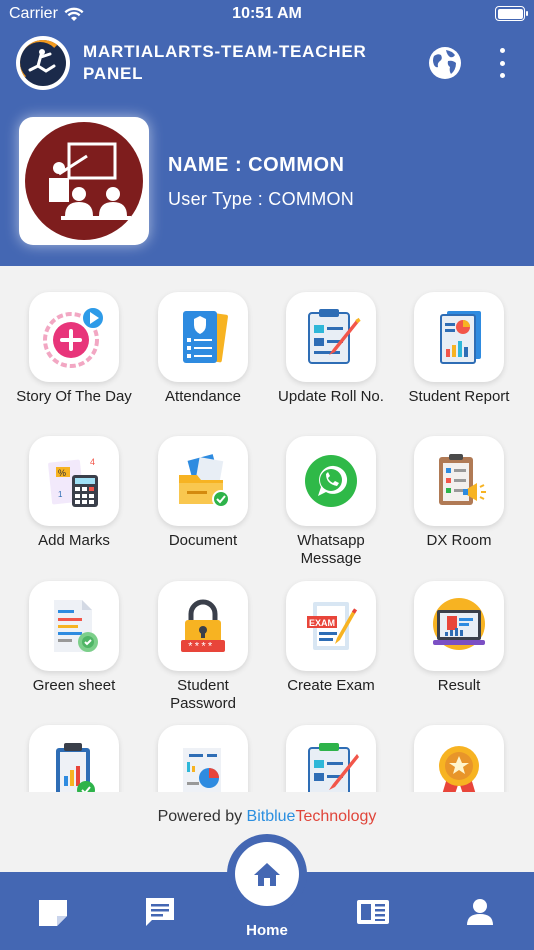 The height and width of the screenshot is (950, 534). Describe the element at coordinates (459, 624) in the screenshot. I see `result-icon` at that location.